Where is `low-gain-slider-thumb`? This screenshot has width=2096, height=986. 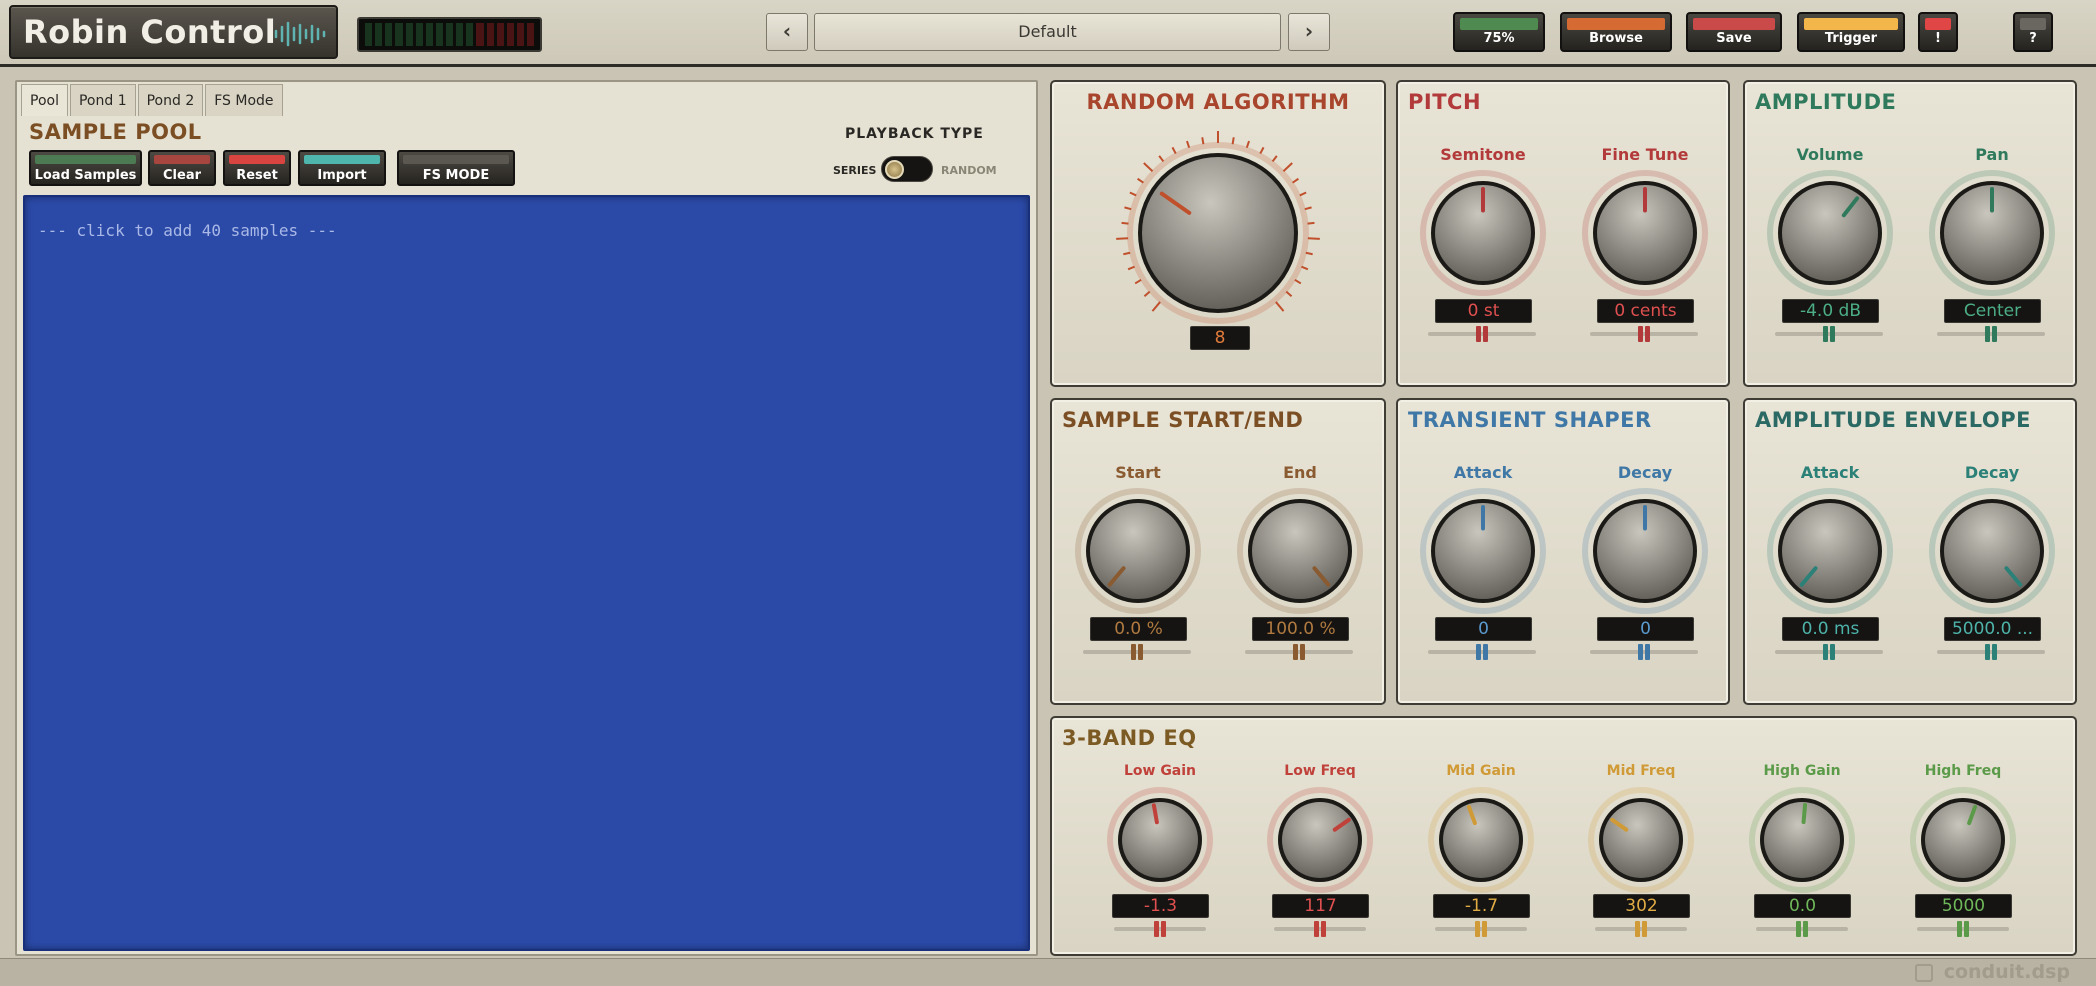
low-gain-slider-thumb is located at coordinates (1160, 929).